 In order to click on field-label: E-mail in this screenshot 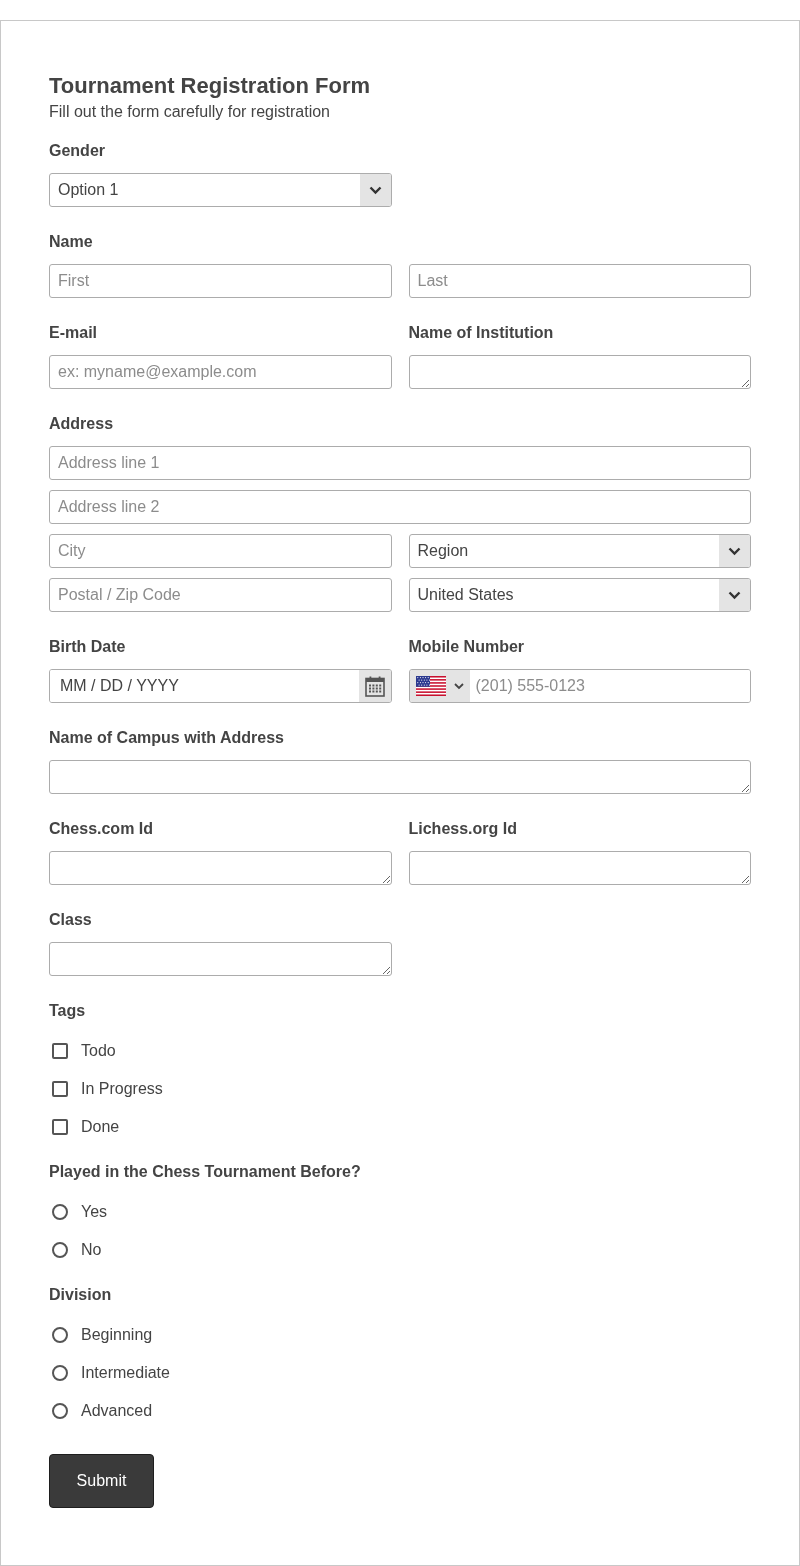, I will do `click(73, 333)`.